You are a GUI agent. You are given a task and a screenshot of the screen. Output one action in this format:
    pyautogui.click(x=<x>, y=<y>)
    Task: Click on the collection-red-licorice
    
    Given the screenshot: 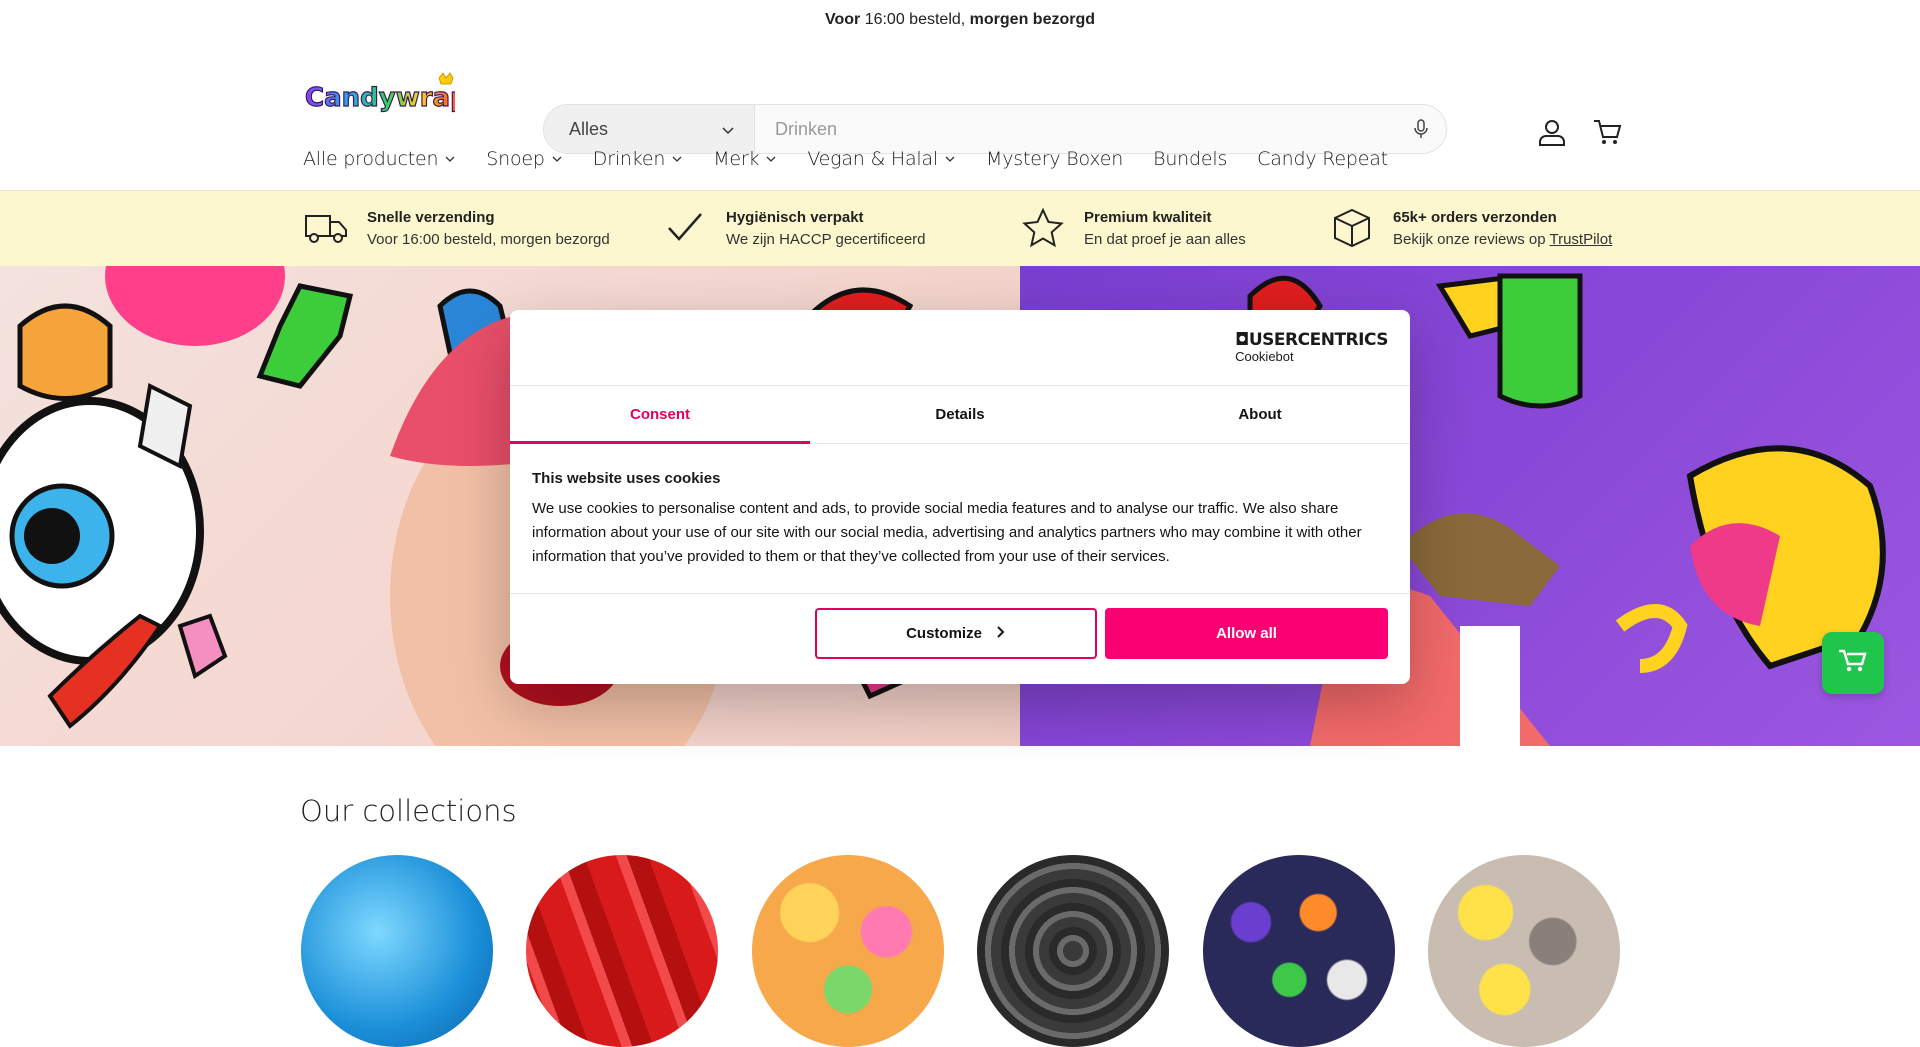 What is the action you would take?
    pyautogui.click(x=622, y=951)
    